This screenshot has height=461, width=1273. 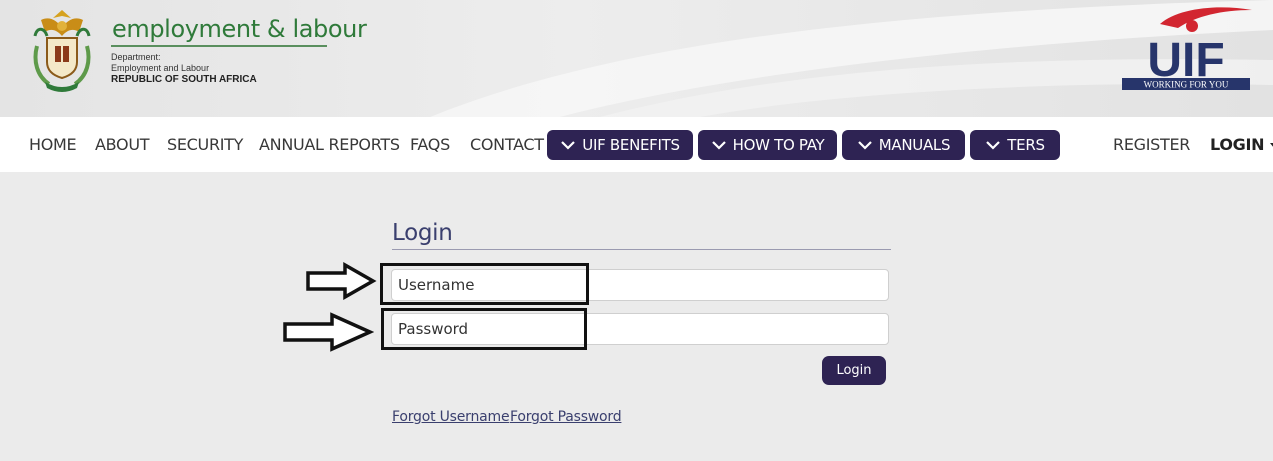 What do you see at coordinates (1026, 145) in the screenshot?
I see `nav-dropdown-label: TERS` at bounding box center [1026, 145].